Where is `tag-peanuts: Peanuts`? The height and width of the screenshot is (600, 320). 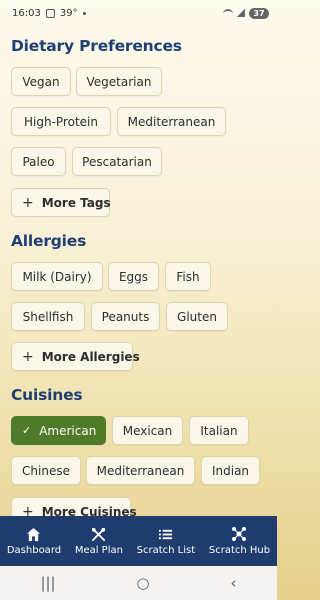 tag-peanuts: Peanuts is located at coordinates (125, 316).